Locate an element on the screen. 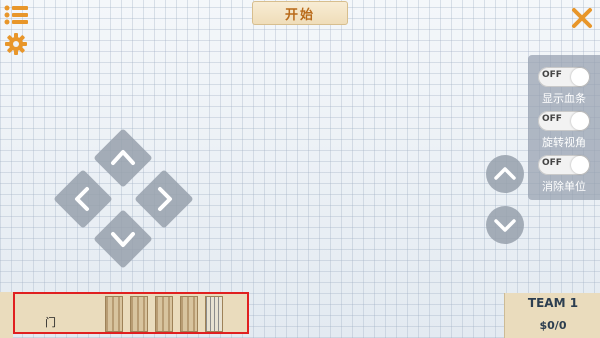  start-button: 开始 is located at coordinates (300, 13).